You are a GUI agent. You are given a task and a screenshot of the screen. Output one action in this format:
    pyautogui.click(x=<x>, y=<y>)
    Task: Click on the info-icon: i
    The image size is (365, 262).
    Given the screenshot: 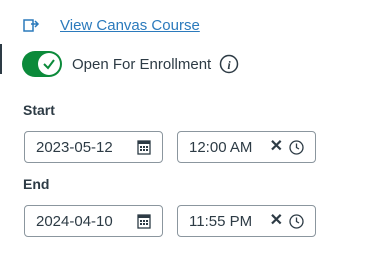 What is the action you would take?
    pyautogui.click(x=229, y=64)
    